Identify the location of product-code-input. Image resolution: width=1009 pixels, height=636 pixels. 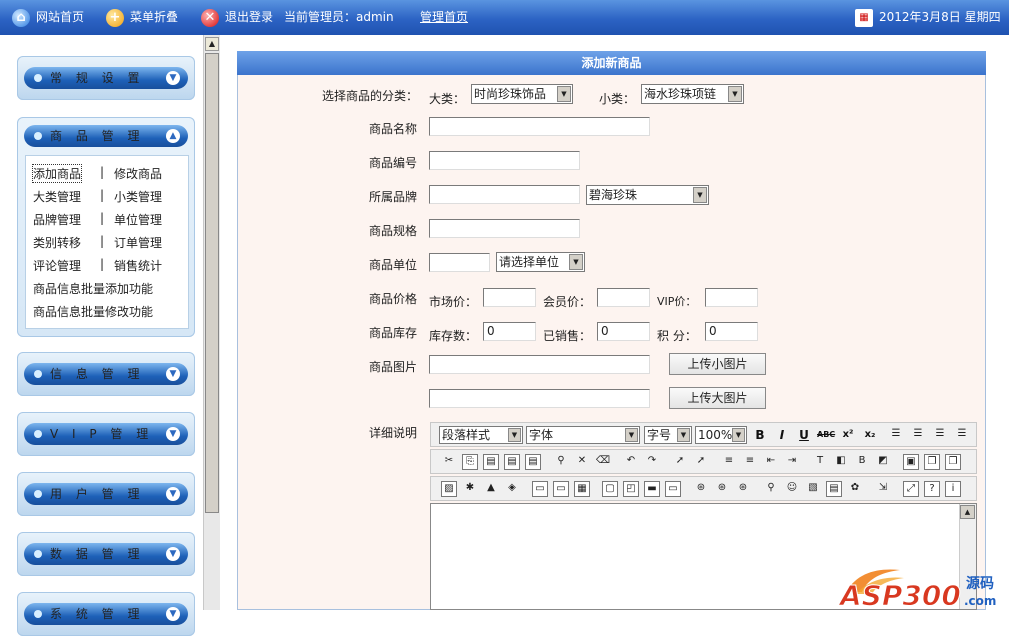
(504, 160).